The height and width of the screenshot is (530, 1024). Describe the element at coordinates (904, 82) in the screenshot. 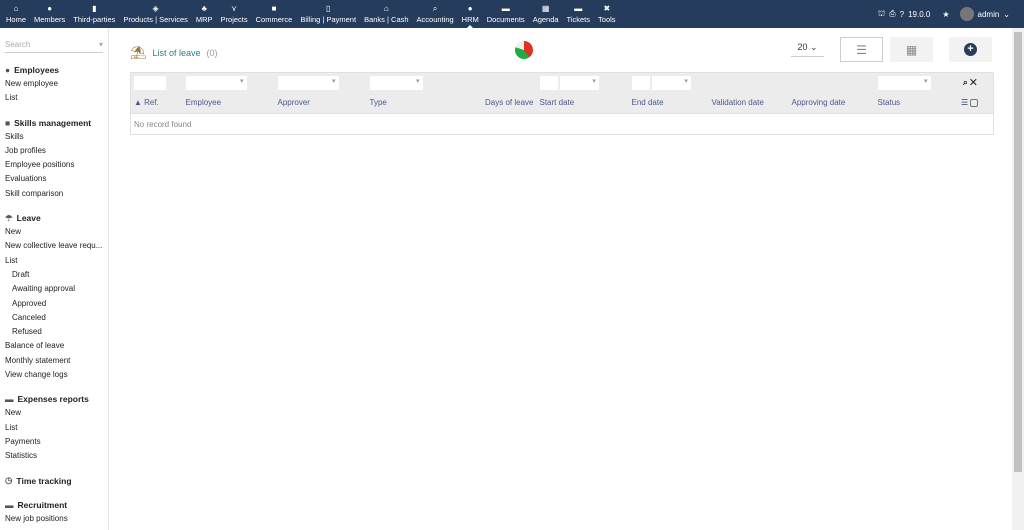

I see `status-filter` at that location.